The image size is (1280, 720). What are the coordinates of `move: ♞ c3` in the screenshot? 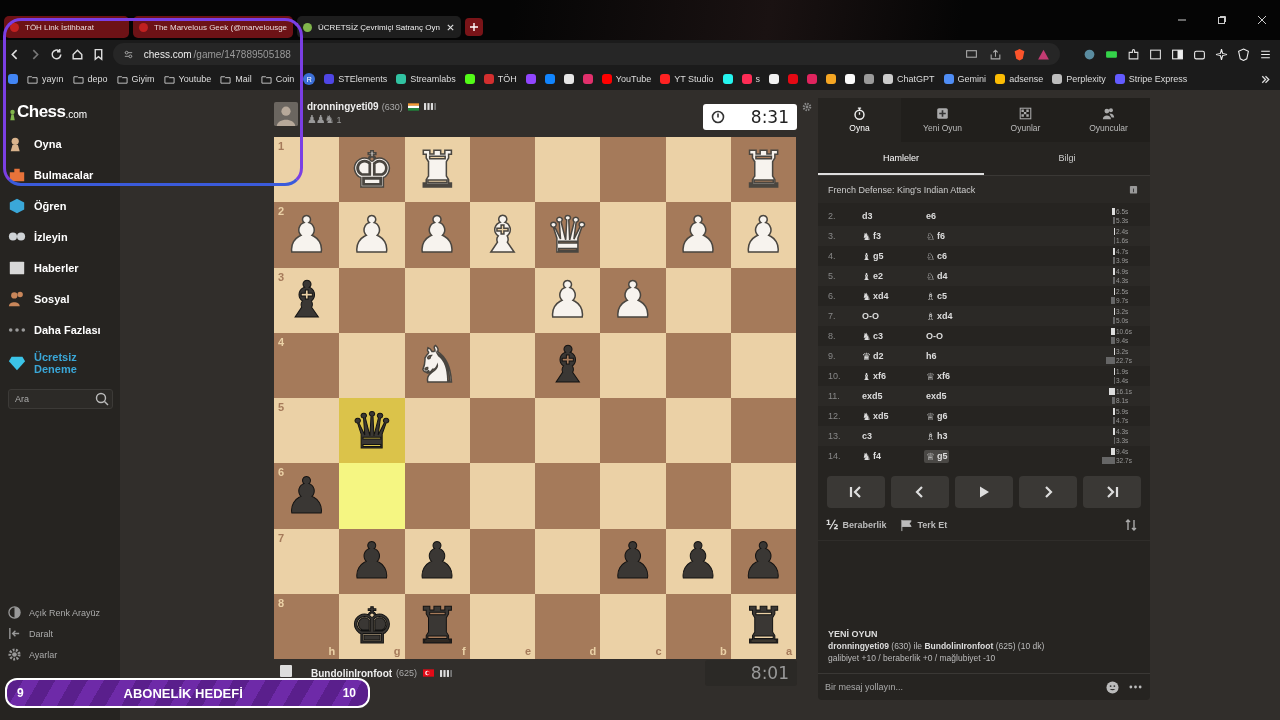 It's located at (892, 336).